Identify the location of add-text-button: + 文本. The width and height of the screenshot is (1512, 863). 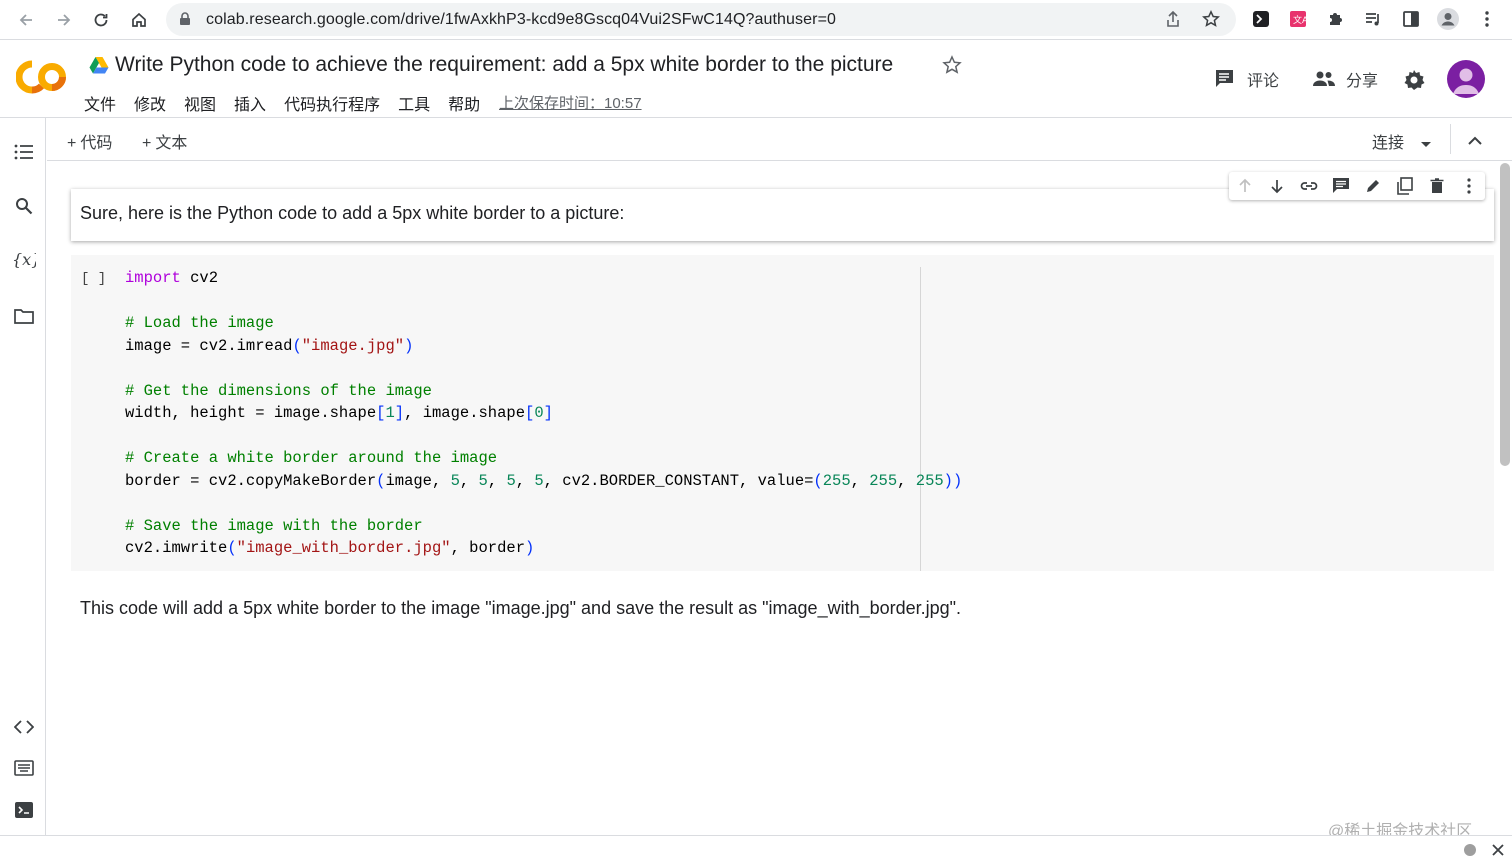
(164, 141).